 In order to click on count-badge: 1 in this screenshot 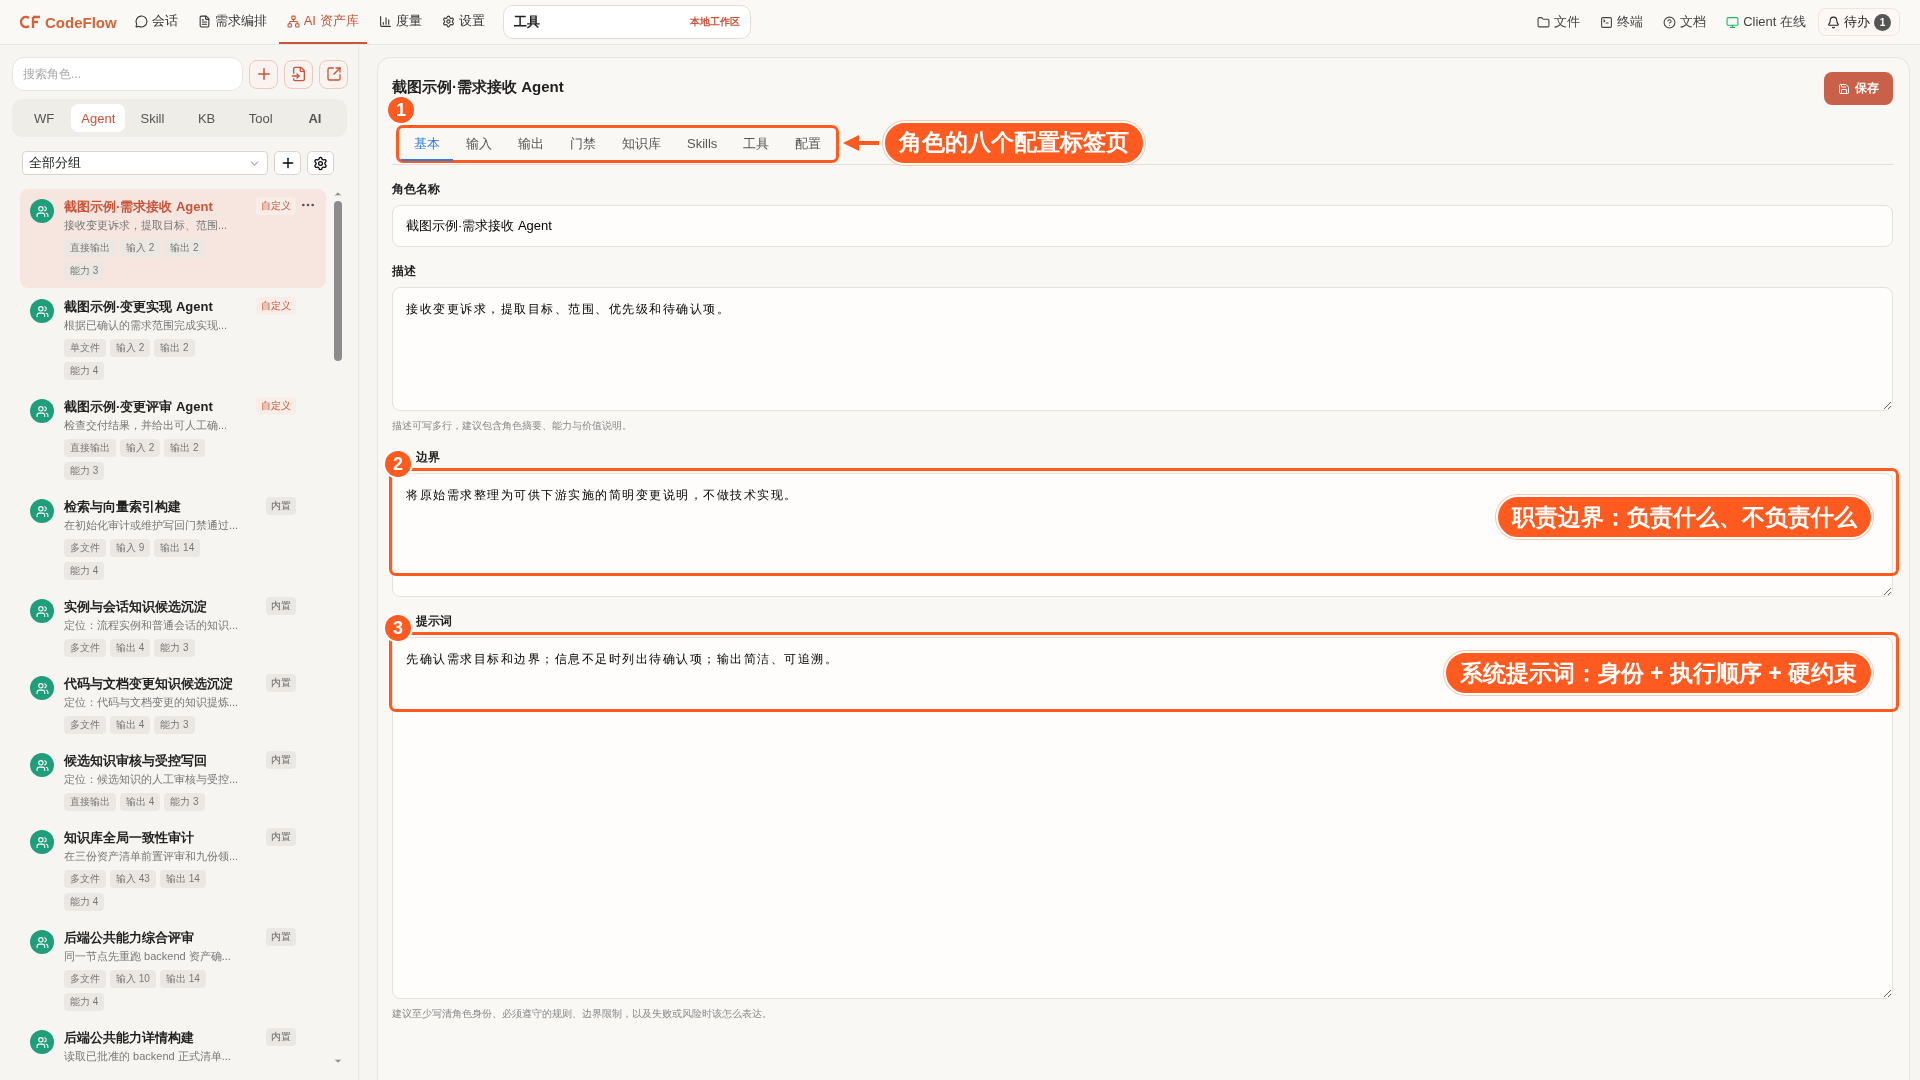, I will do `click(1882, 22)`.